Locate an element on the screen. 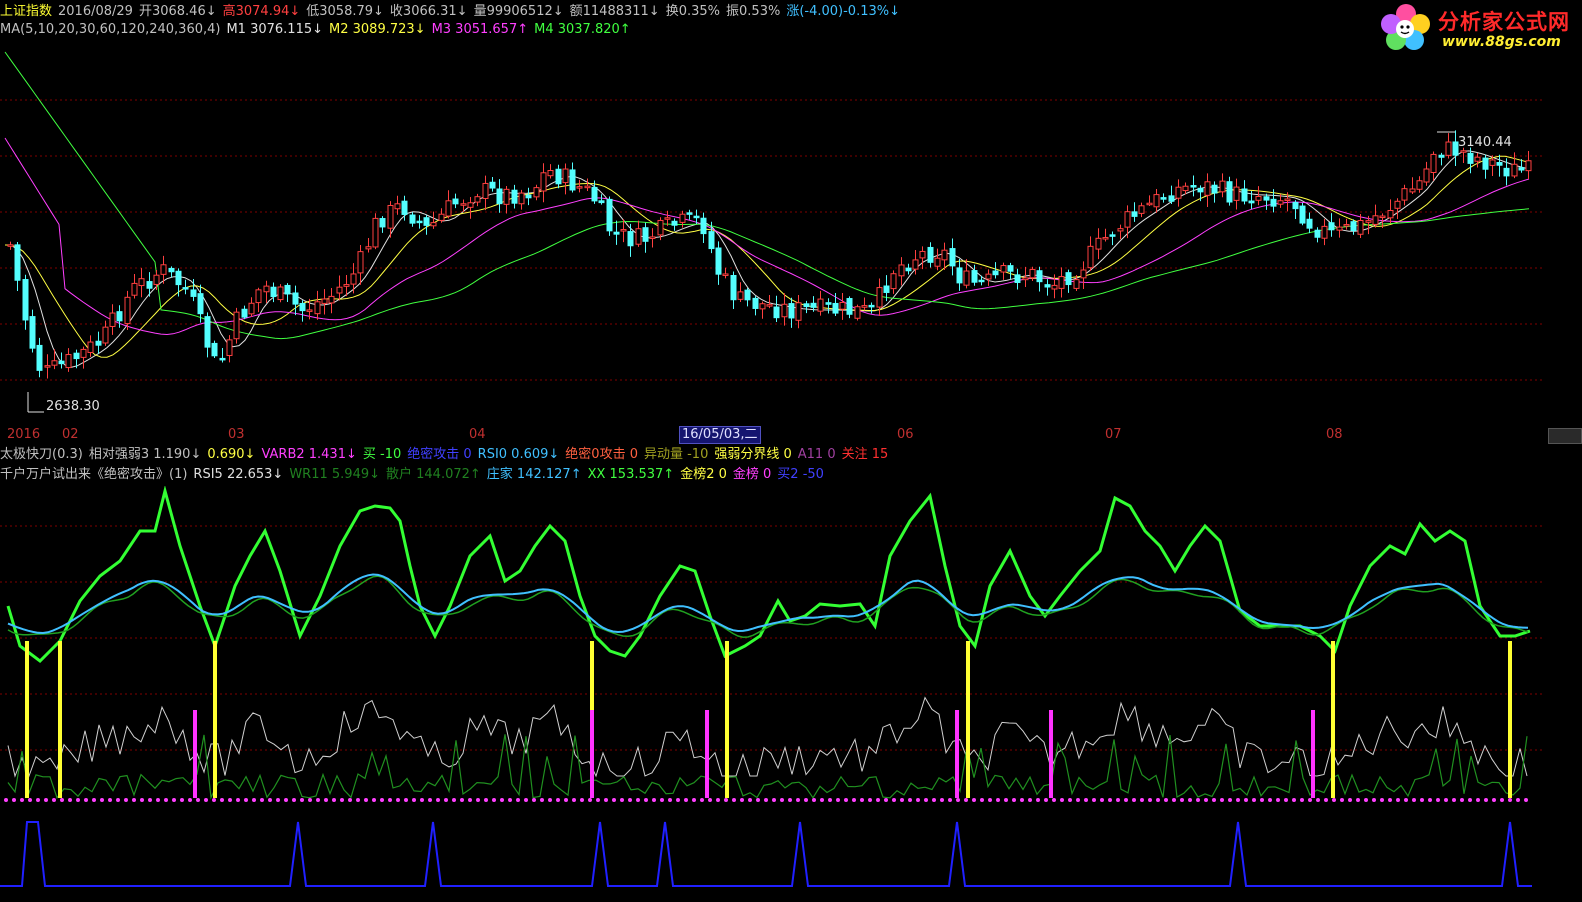  indicator-legend-item: XX 153.537↑ is located at coordinates (631, 474).